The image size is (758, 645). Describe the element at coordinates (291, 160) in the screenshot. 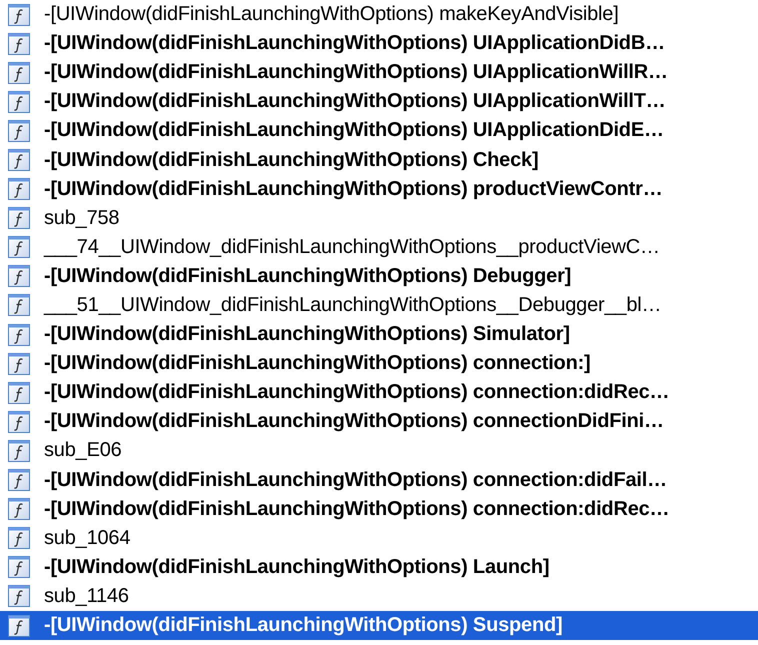

I see `function-name: -[UIWindow(didFinishLaunchingWithOptions) Check]` at that location.